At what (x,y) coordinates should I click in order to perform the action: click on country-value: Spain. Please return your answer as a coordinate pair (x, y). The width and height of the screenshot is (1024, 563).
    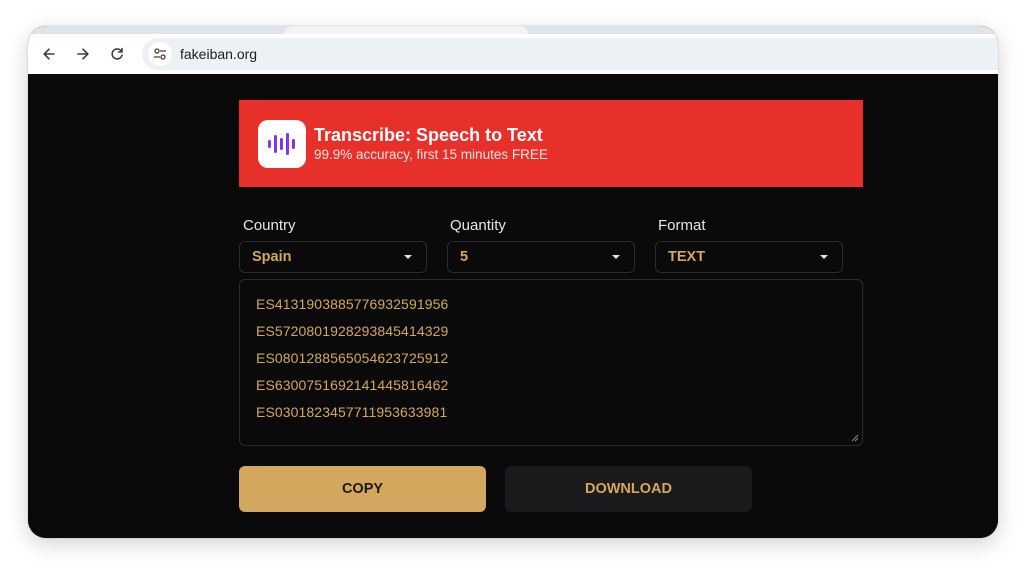
    Looking at the image, I should click on (272, 257).